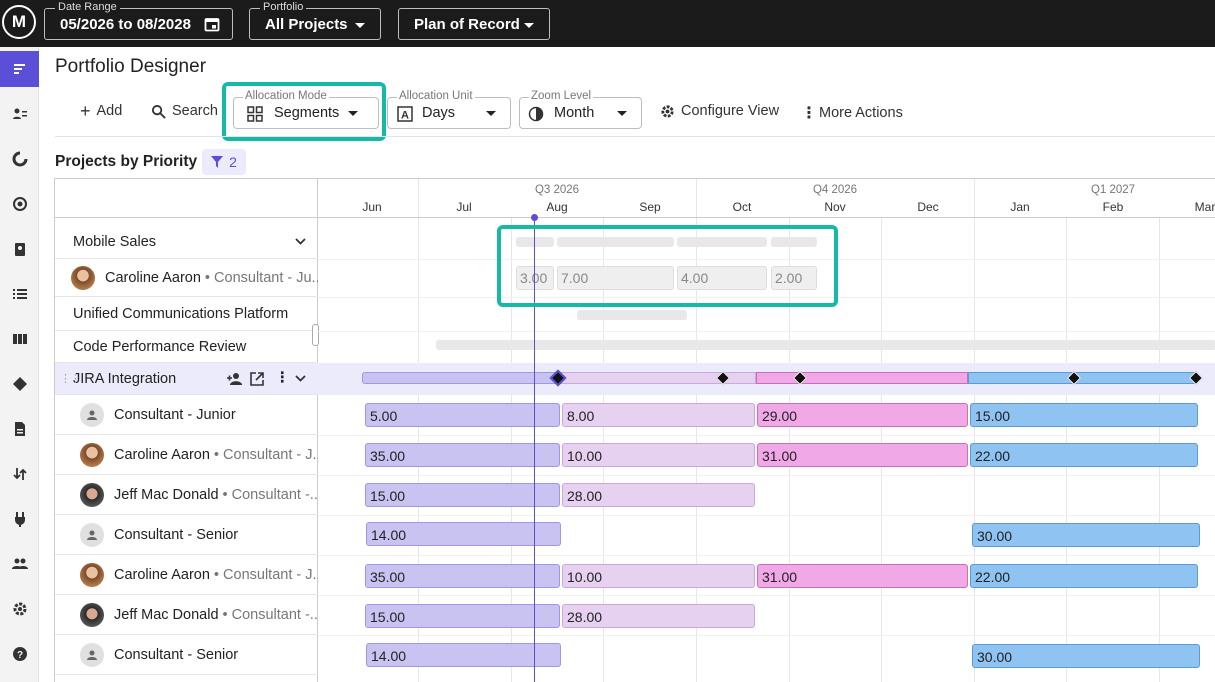  What do you see at coordinates (535, 278) in the screenshot?
I see `allocation-cell: 3.00` at bounding box center [535, 278].